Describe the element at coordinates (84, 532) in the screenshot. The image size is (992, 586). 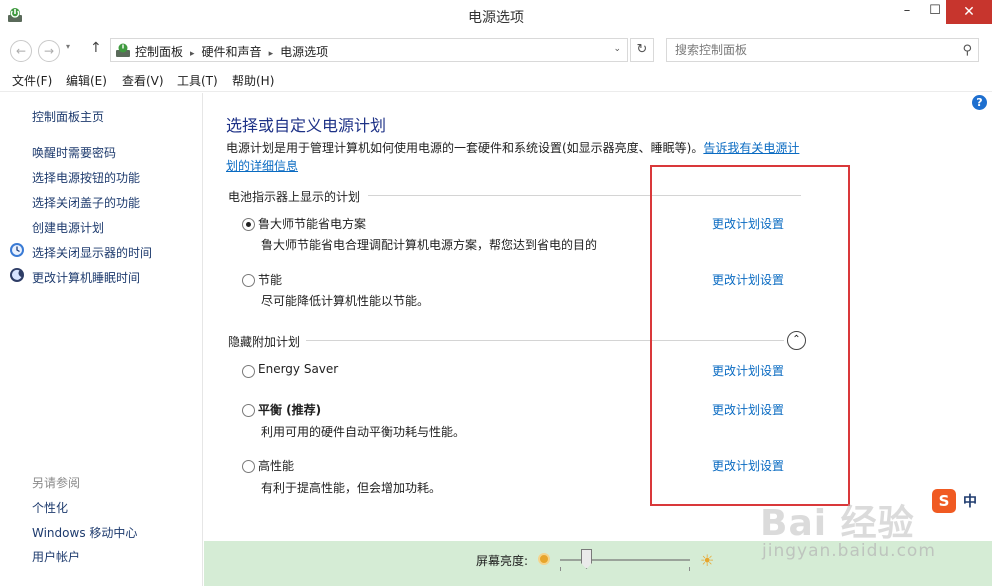
I see `sidebar-item-windows-mobility-center: Windows 移动中心` at that location.